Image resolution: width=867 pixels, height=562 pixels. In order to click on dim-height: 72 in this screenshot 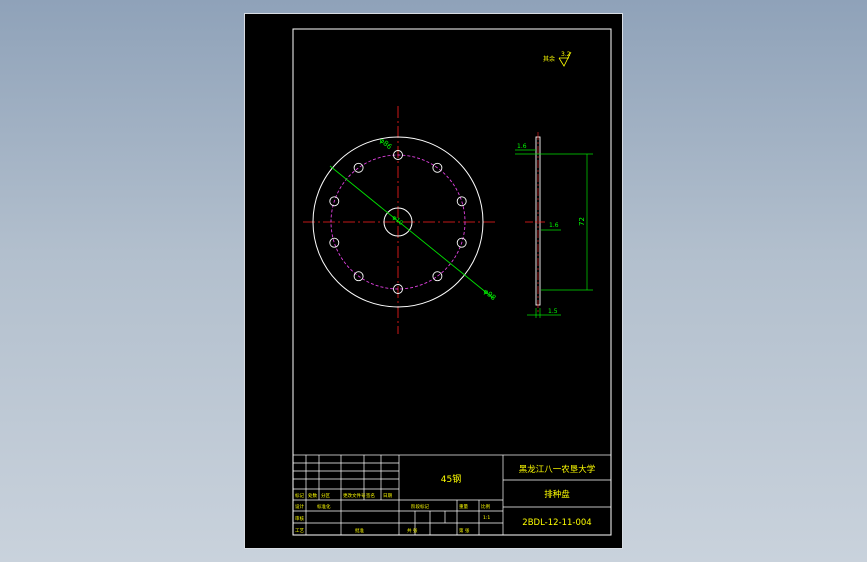, I will do `click(582, 221)`.